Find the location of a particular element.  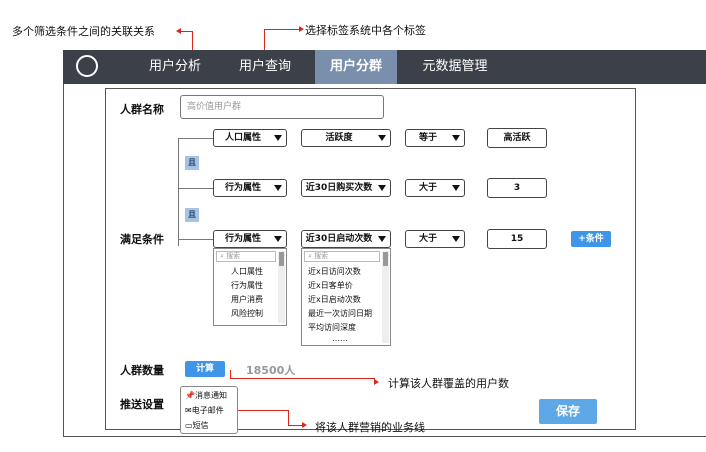

condition-3-field: 近30日启动次数 is located at coordinates (339, 239).